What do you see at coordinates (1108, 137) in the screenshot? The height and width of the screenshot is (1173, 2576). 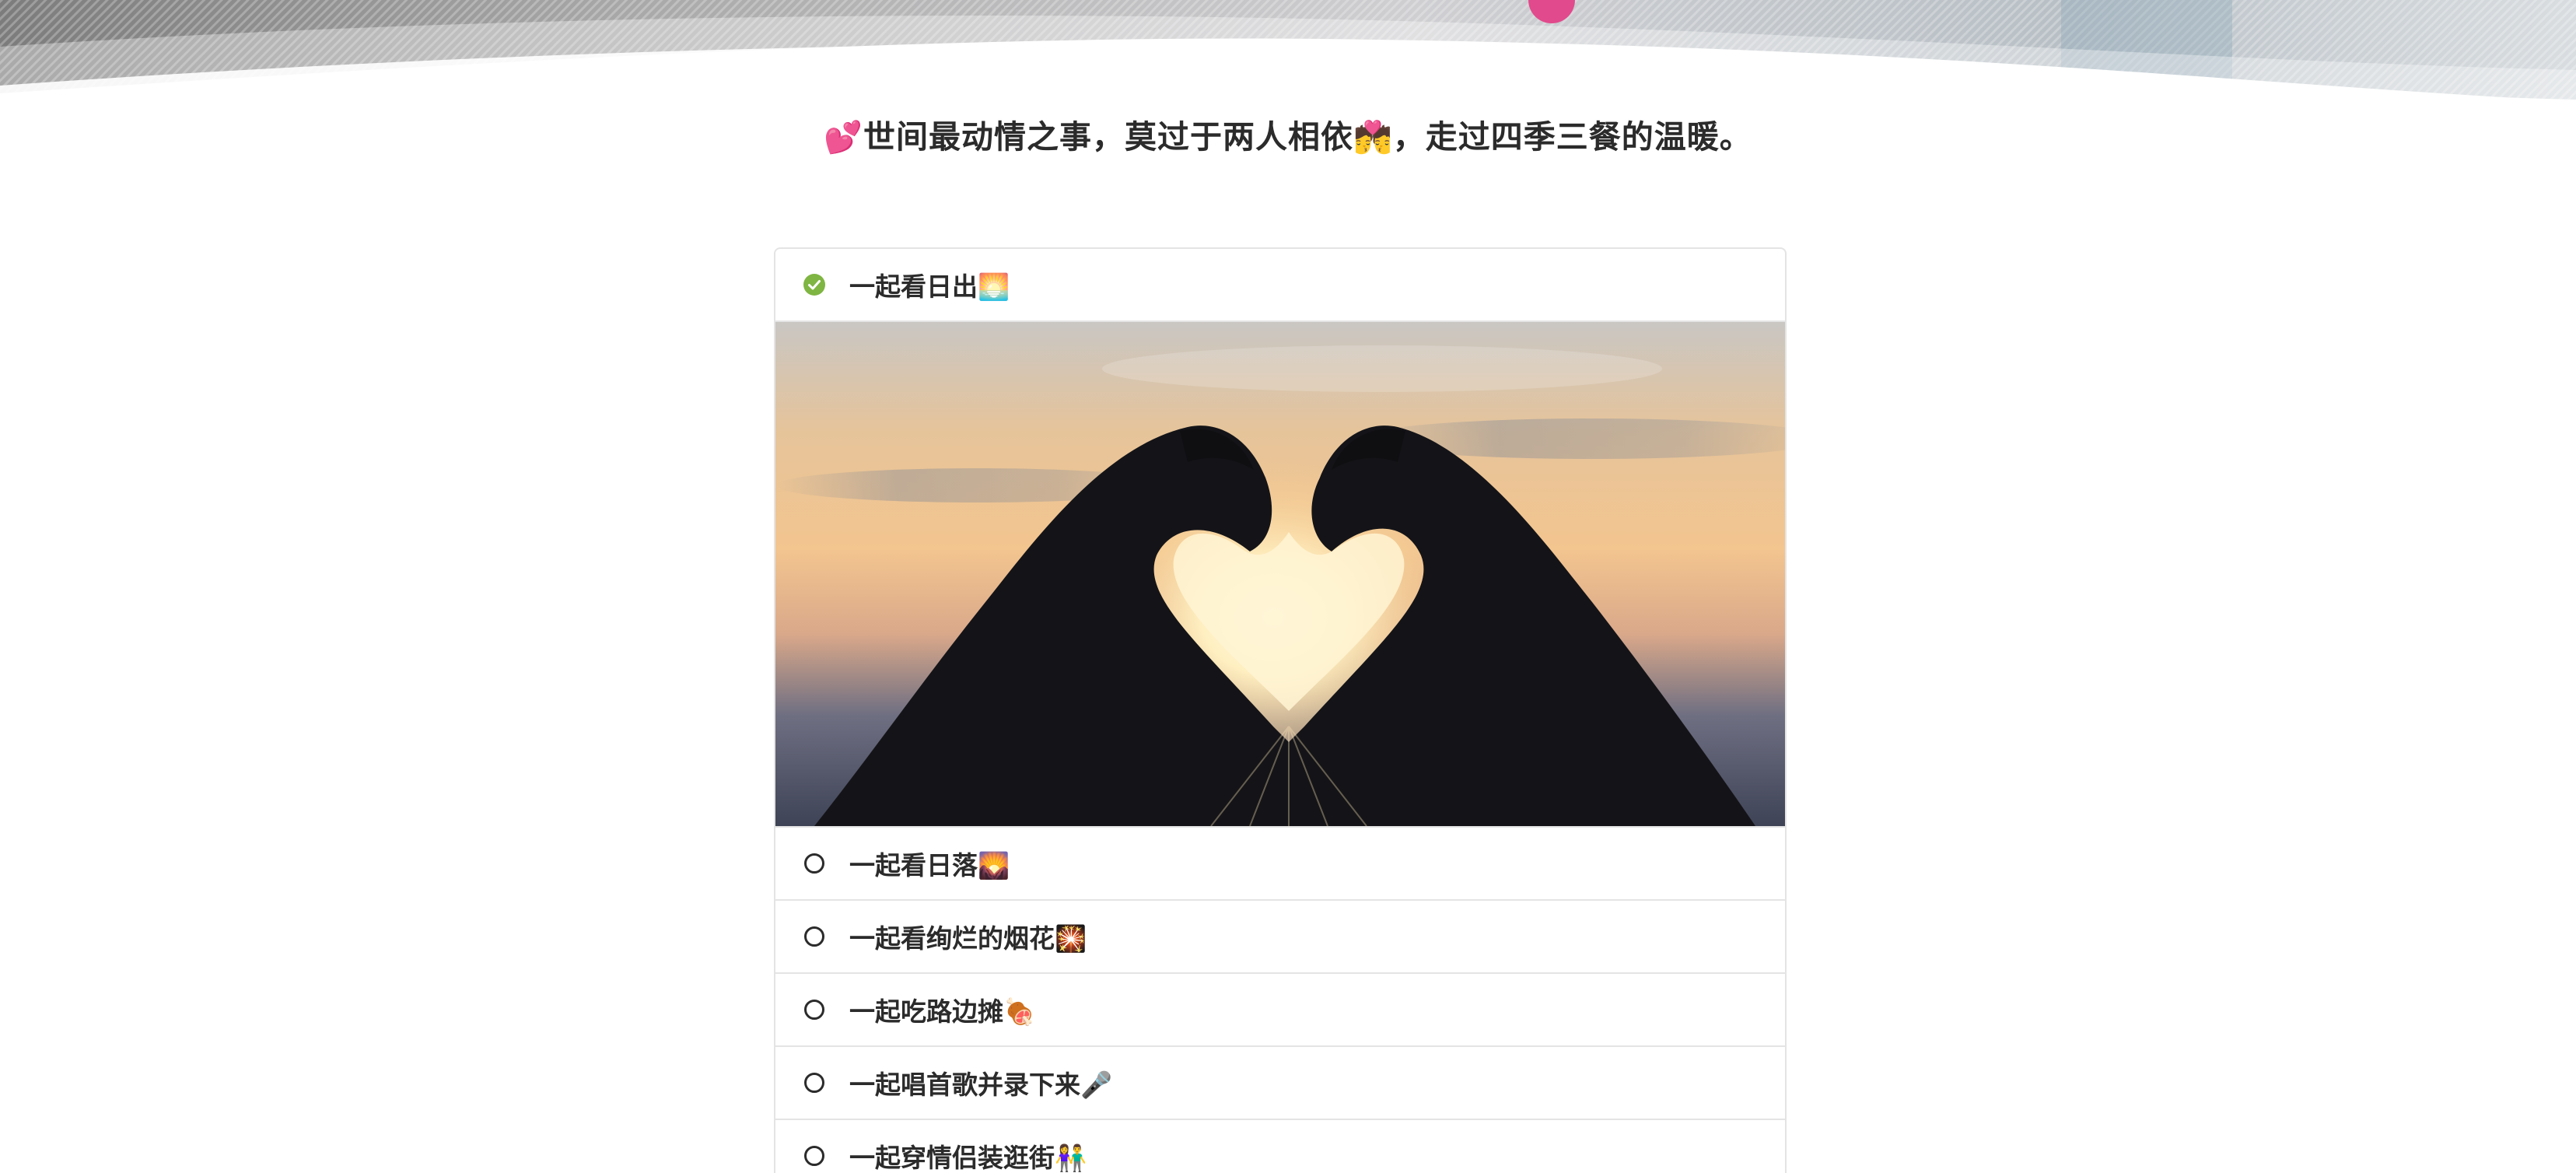 I see `headline-text-part1: 世间最动情之事，莫过于两人相依` at bounding box center [1108, 137].